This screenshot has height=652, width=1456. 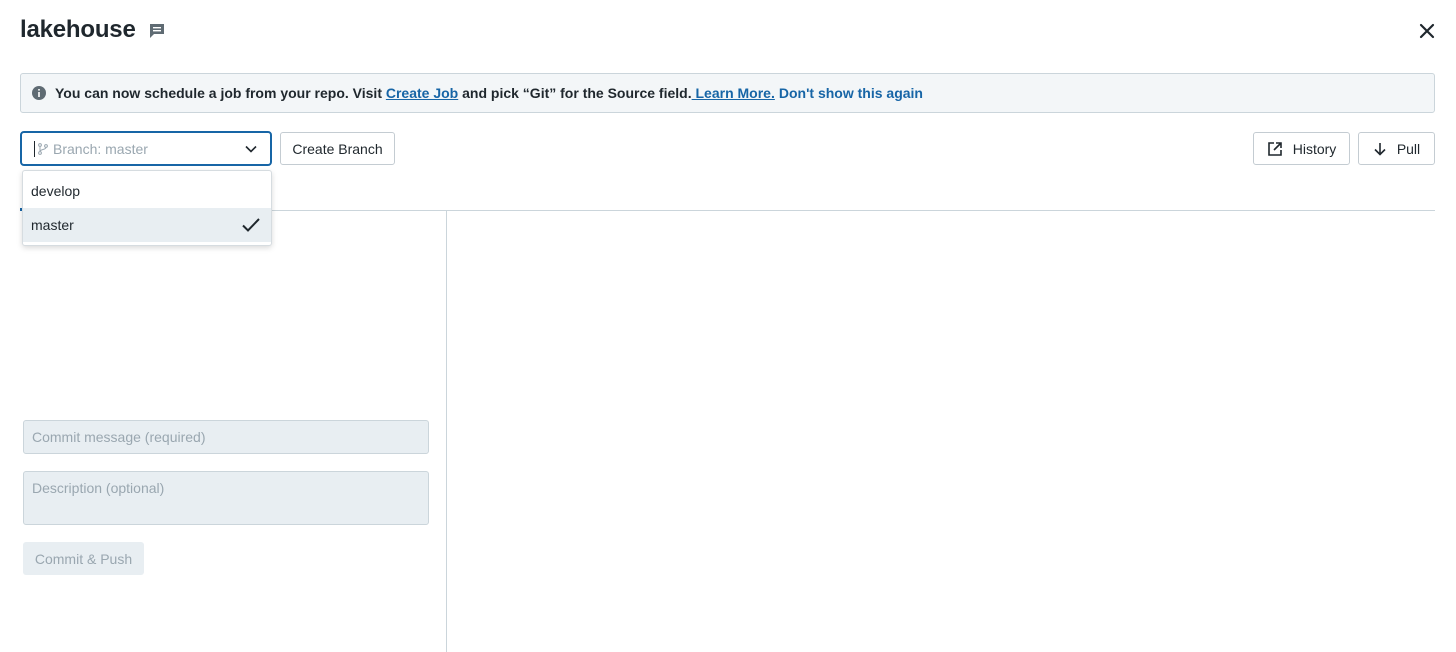 I want to click on text-cursor, so click(x=34, y=148).